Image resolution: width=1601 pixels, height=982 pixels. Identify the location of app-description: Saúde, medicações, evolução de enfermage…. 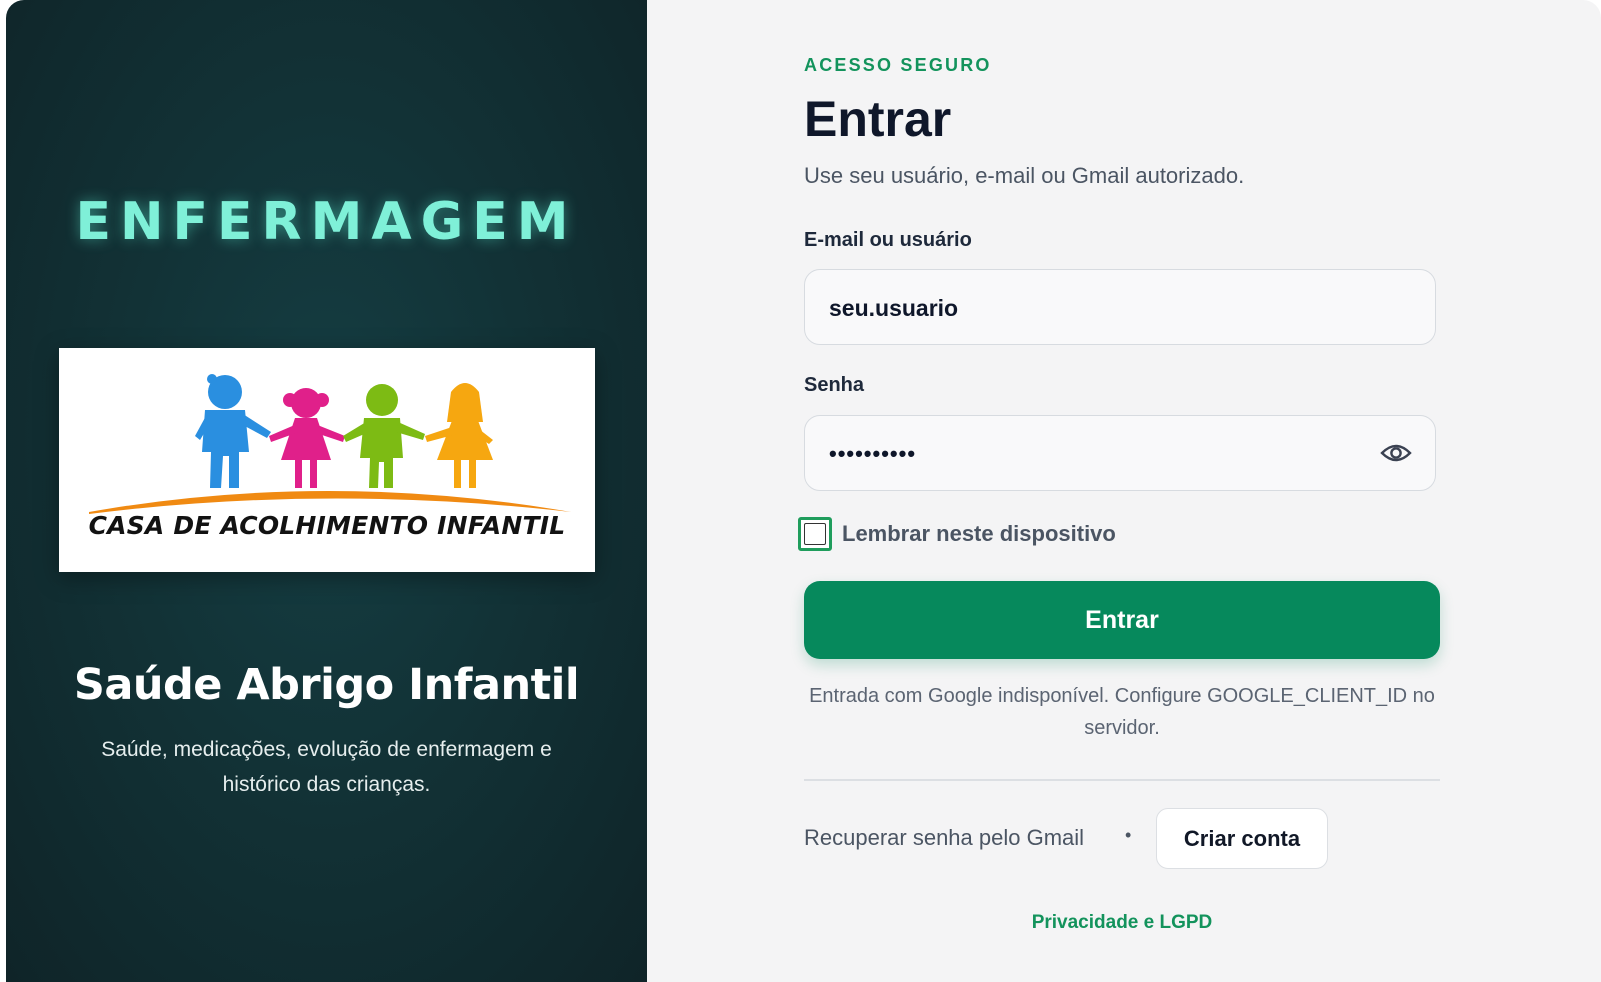
(326, 767).